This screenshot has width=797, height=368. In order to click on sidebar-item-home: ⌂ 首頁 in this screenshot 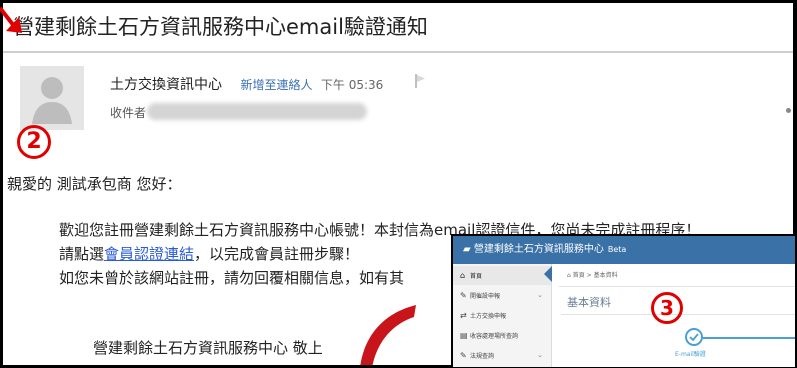, I will do `click(502, 275)`.